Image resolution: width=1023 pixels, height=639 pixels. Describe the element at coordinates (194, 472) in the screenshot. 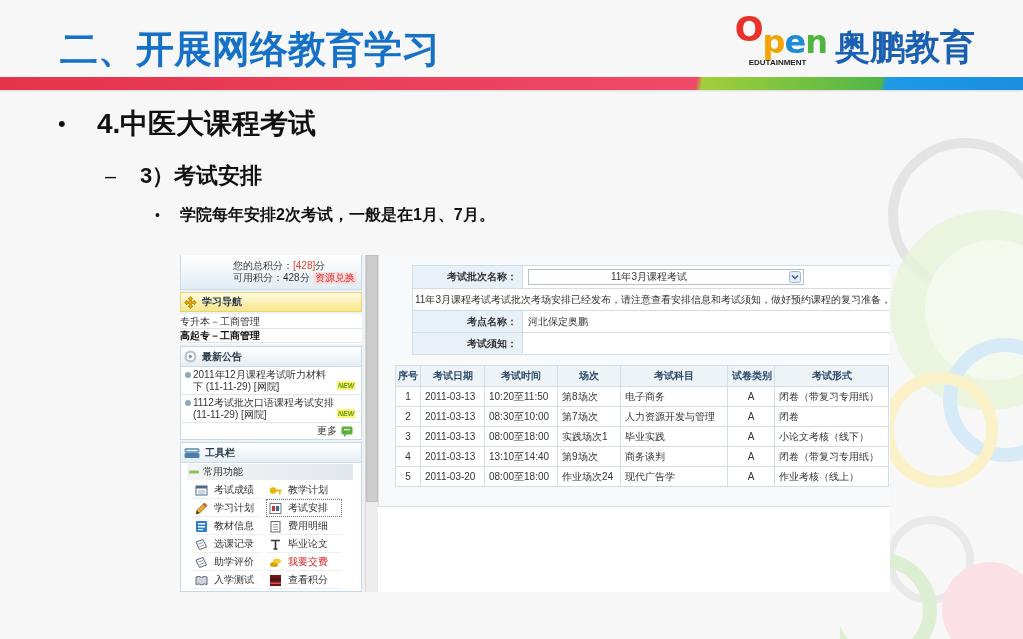

I see `minus-icon` at that location.